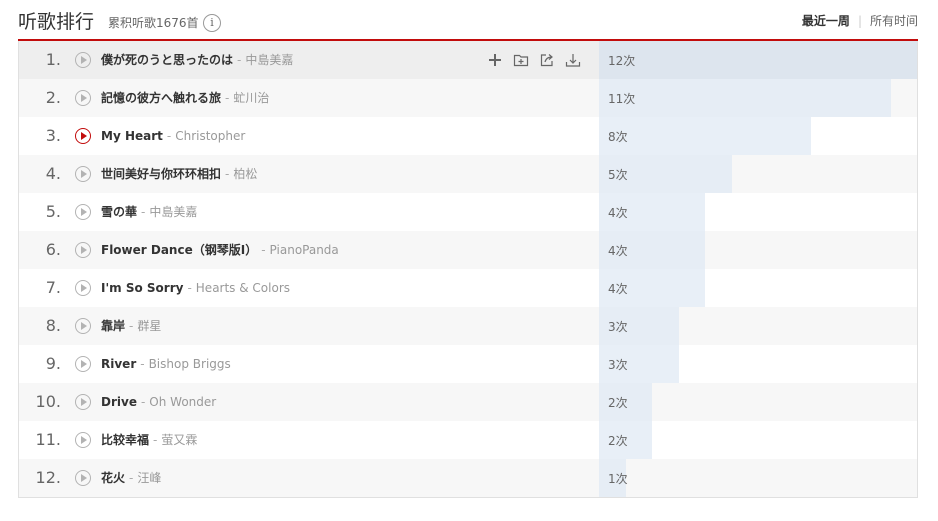 The height and width of the screenshot is (521, 938). I want to click on song-title-link: River, so click(118, 364).